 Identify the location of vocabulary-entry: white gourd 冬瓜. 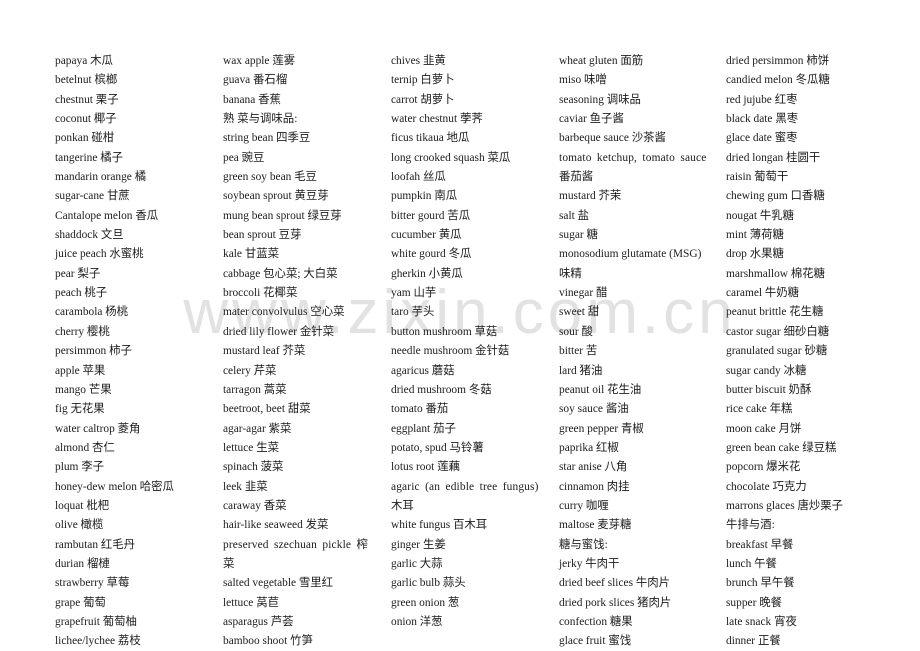
(431, 254).